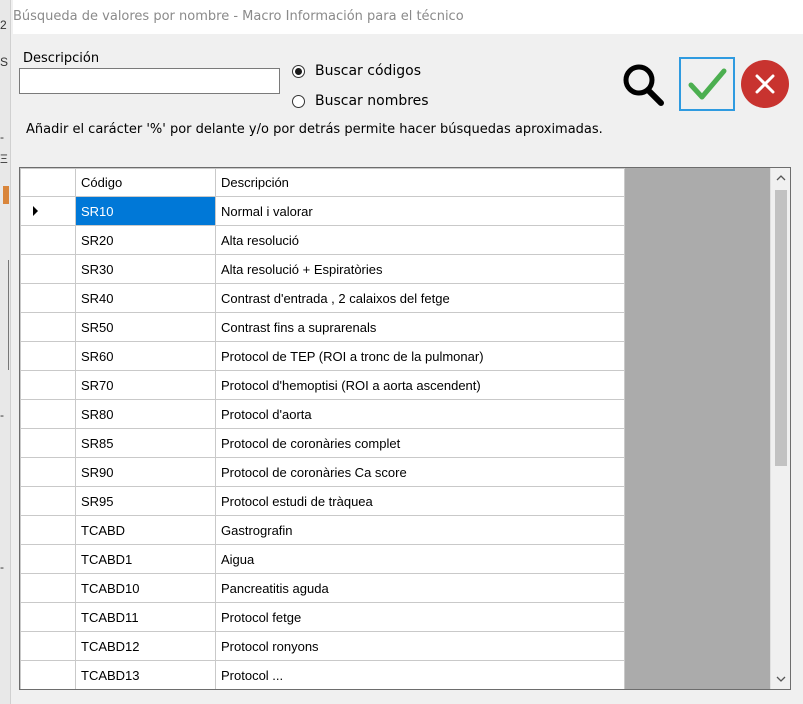 The image size is (803, 704). What do you see at coordinates (420, 472) in the screenshot?
I see `cell-description: Protocol de coronàries Ca score` at bounding box center [420, 472].